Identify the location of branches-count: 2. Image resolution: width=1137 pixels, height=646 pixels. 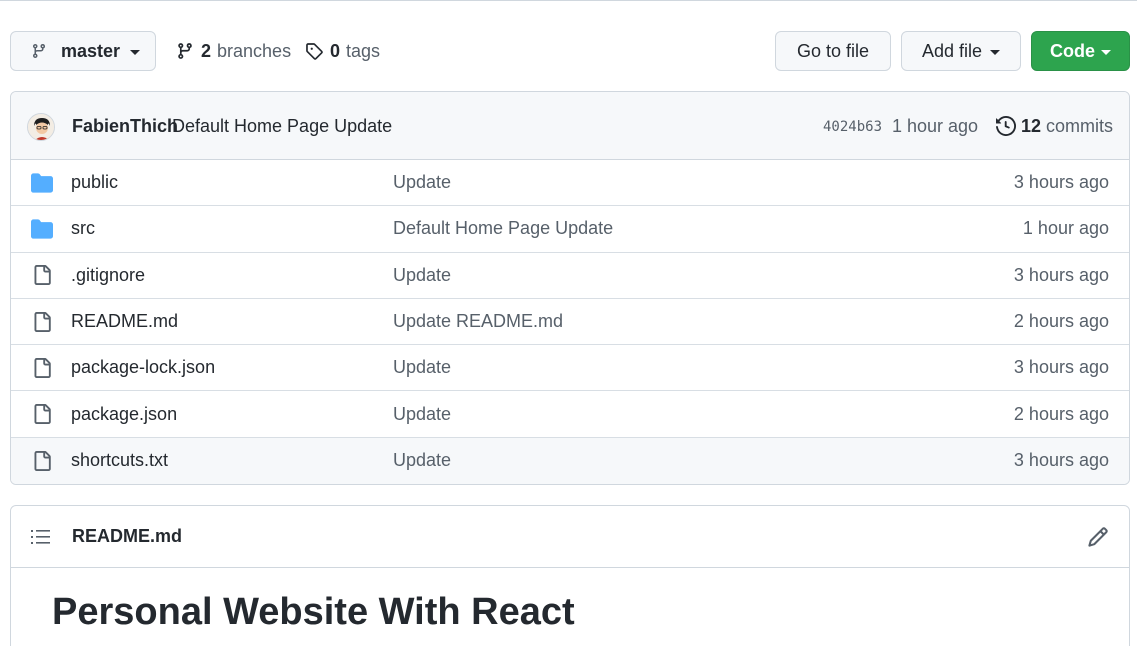
(206, 50).